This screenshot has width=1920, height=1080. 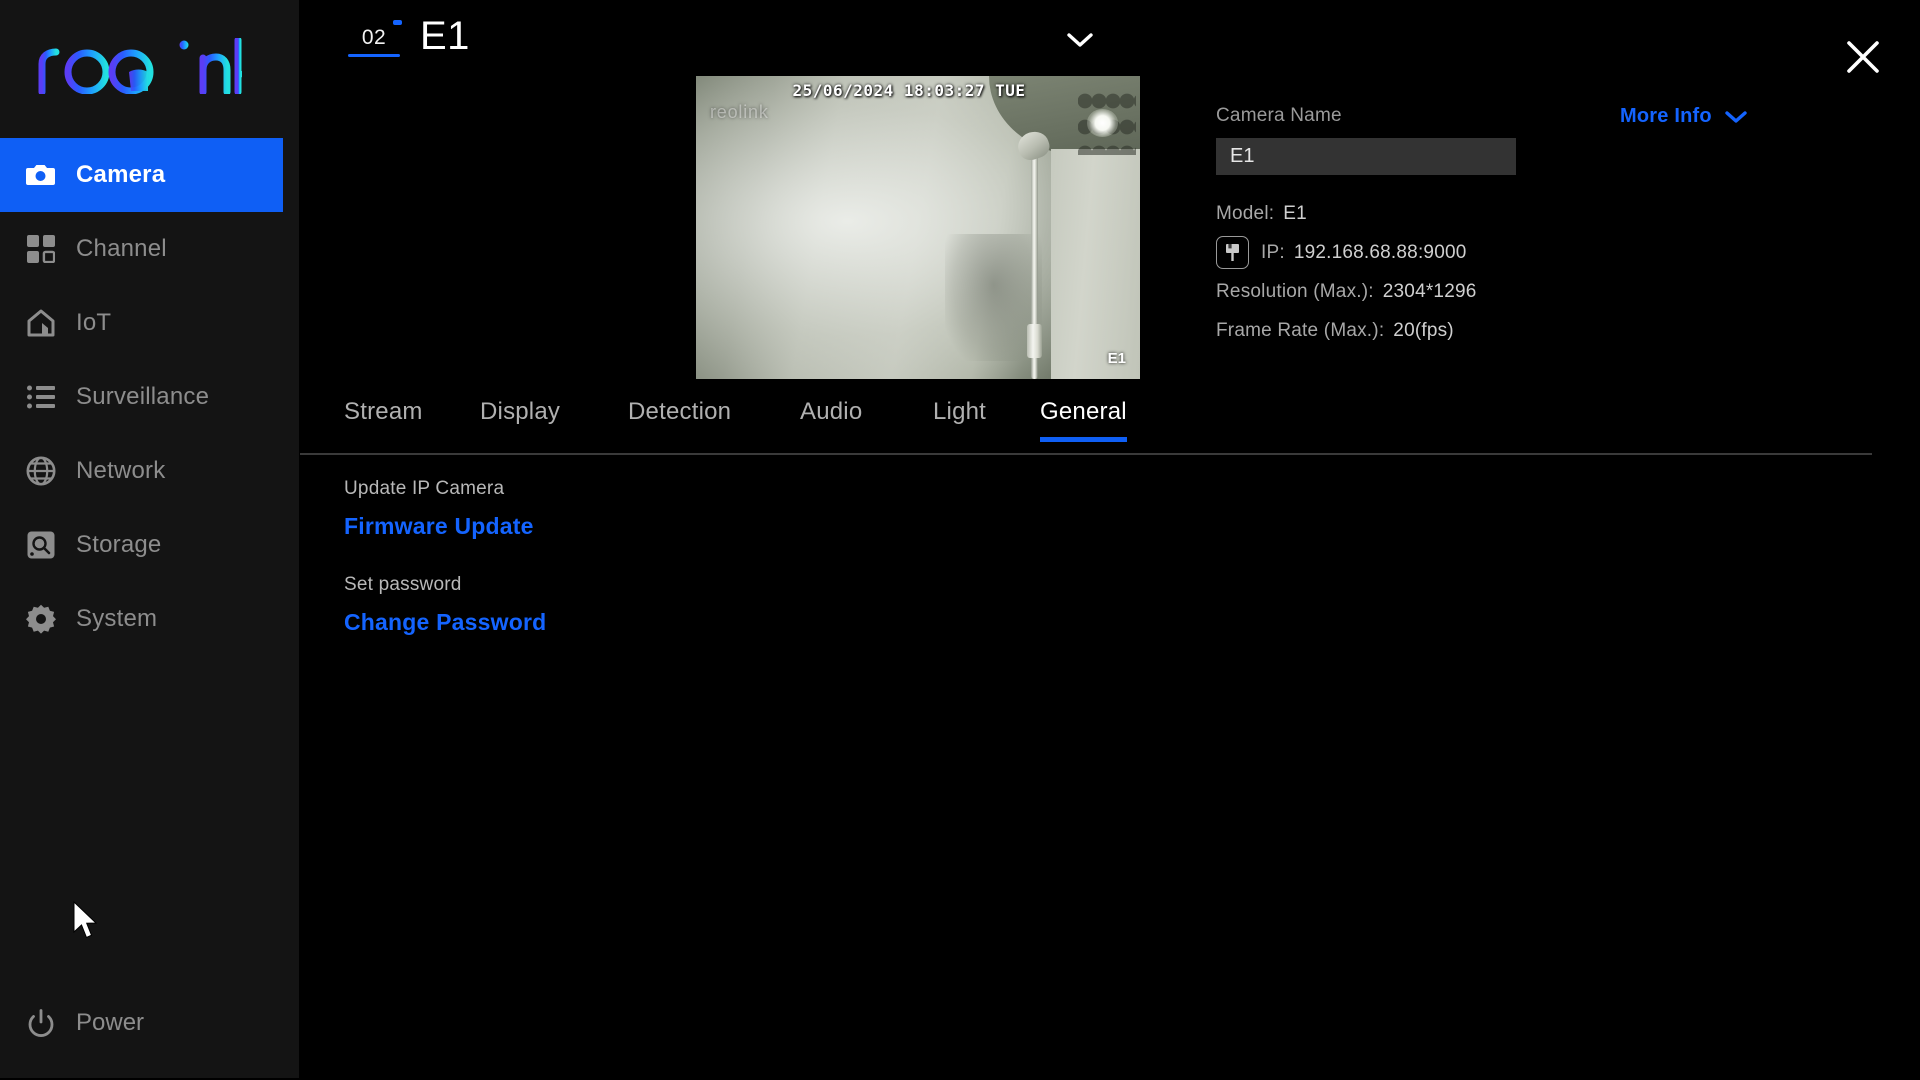 I want to click on info-key: Model:, so click(x=1245, y=213).